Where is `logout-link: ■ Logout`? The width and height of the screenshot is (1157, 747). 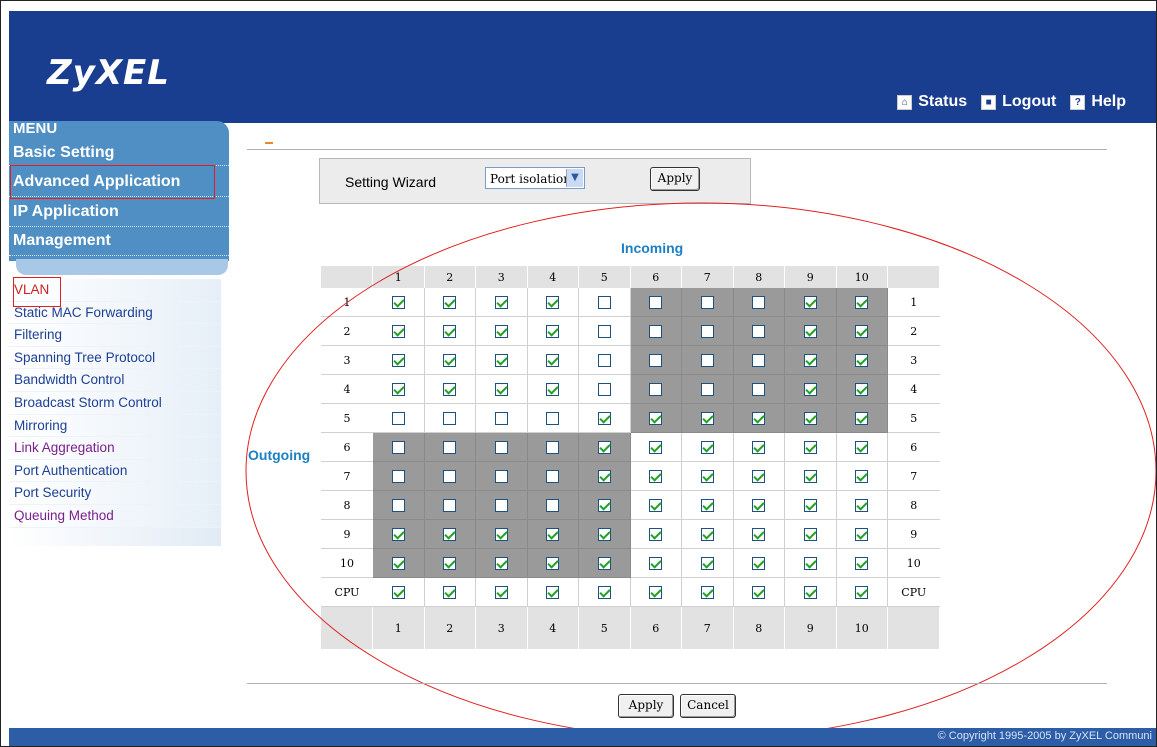 logout-link: ■ Logout is located at coordinates (1018, 102).